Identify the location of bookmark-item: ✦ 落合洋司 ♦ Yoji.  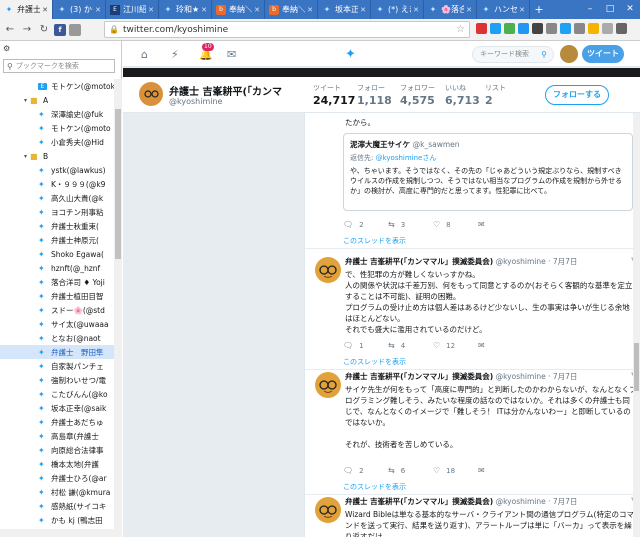
(57, 282).